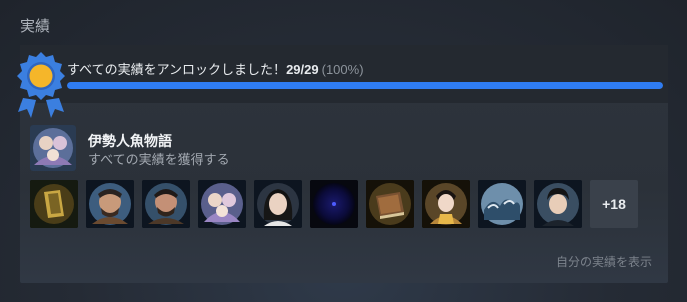 Image resolution: width=687 pixels, height=302 pixels. I want to click on bearded-man-smile-achievement-icon, so click(166, 204).